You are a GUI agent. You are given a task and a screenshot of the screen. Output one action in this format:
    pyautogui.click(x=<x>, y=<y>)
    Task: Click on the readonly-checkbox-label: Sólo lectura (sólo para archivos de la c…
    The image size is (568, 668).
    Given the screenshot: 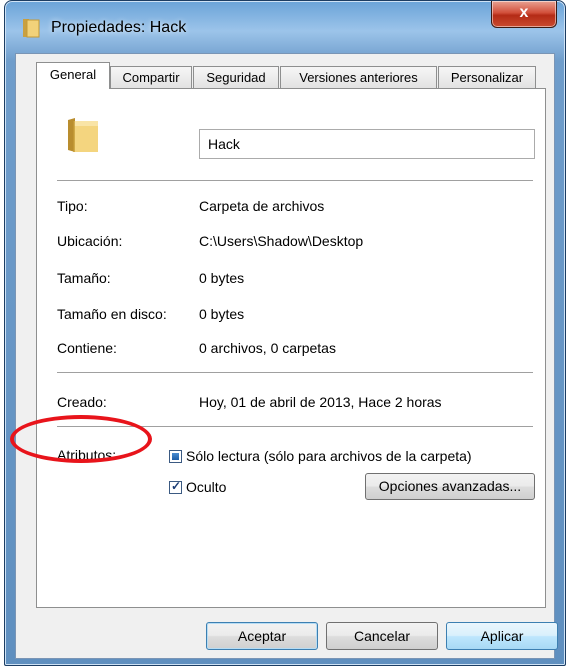 What is the action you would take?
    pyautogui.click(x=329, y=456)
    